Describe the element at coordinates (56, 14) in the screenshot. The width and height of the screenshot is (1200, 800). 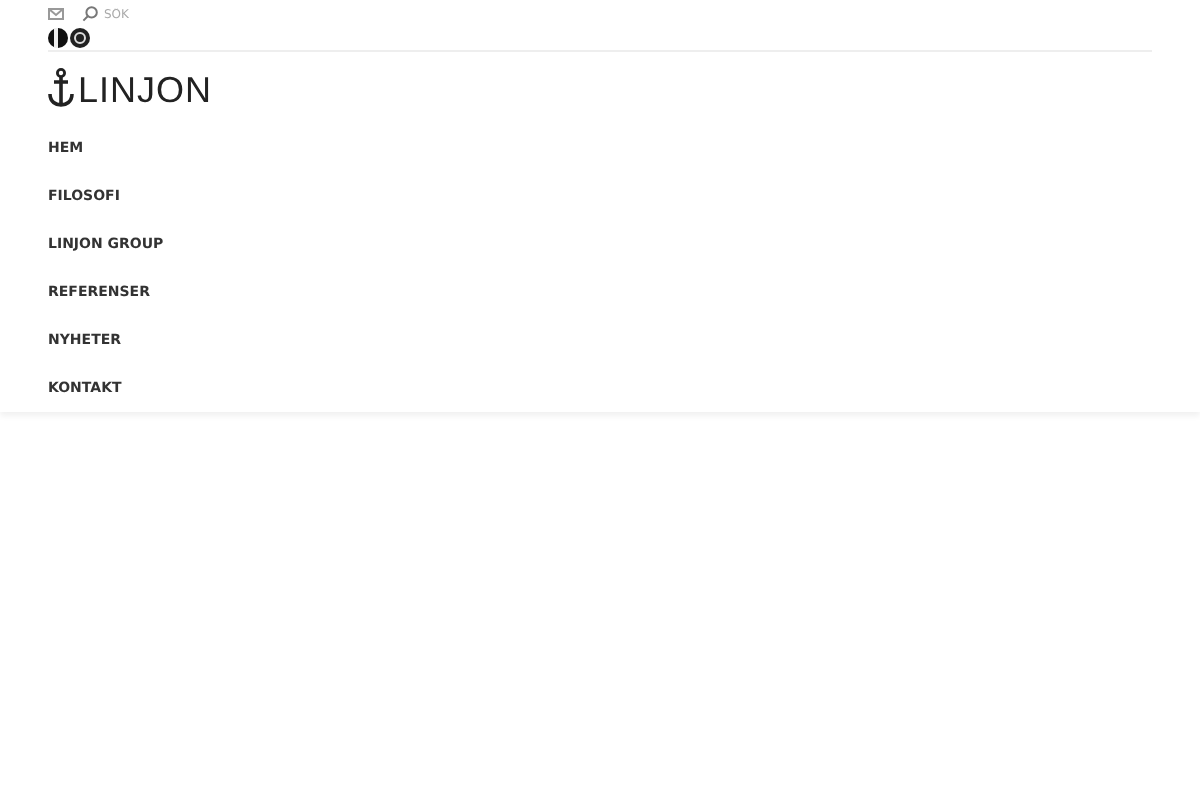
I see `mail-icon` at that location.